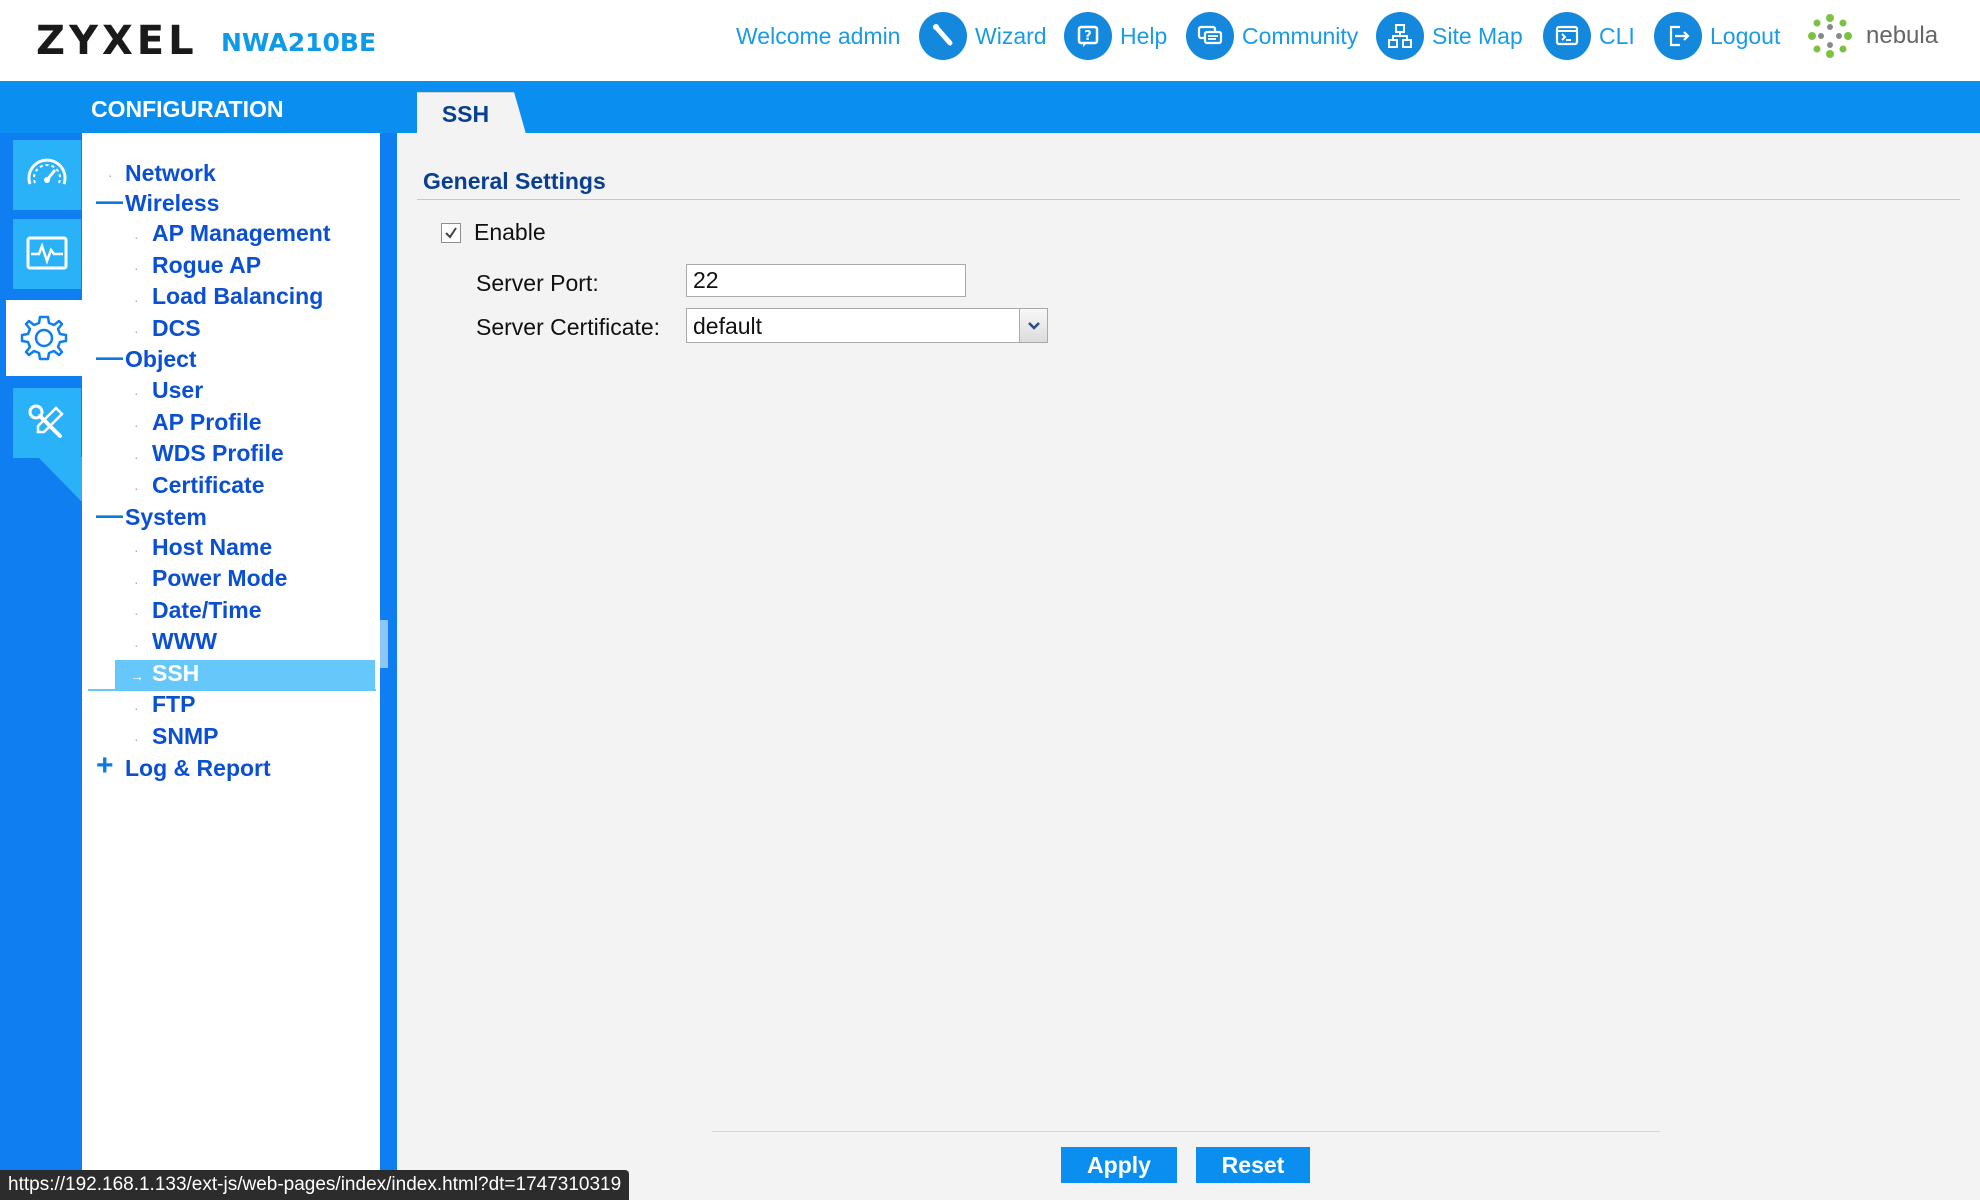  What do you see at coordinates (218, 453) in the screenshot?
I see `nav-item-wds-profile: WDS Profile` at bounding box center [218, 453].